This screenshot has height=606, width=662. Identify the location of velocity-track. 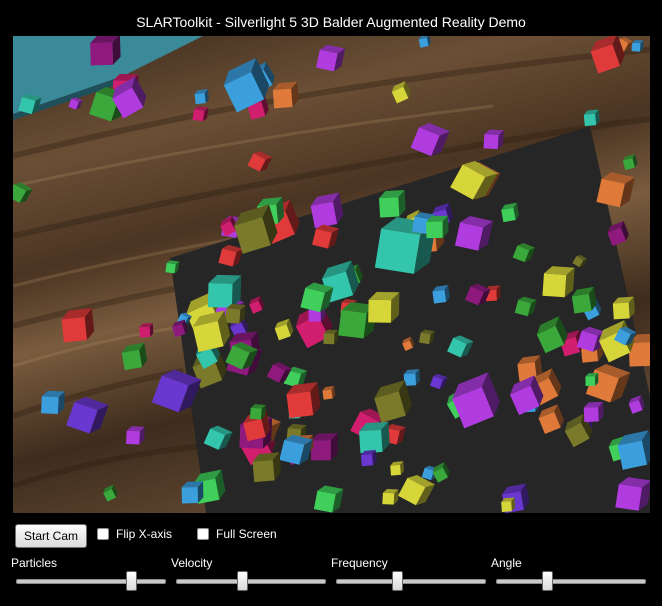
(251, 581).